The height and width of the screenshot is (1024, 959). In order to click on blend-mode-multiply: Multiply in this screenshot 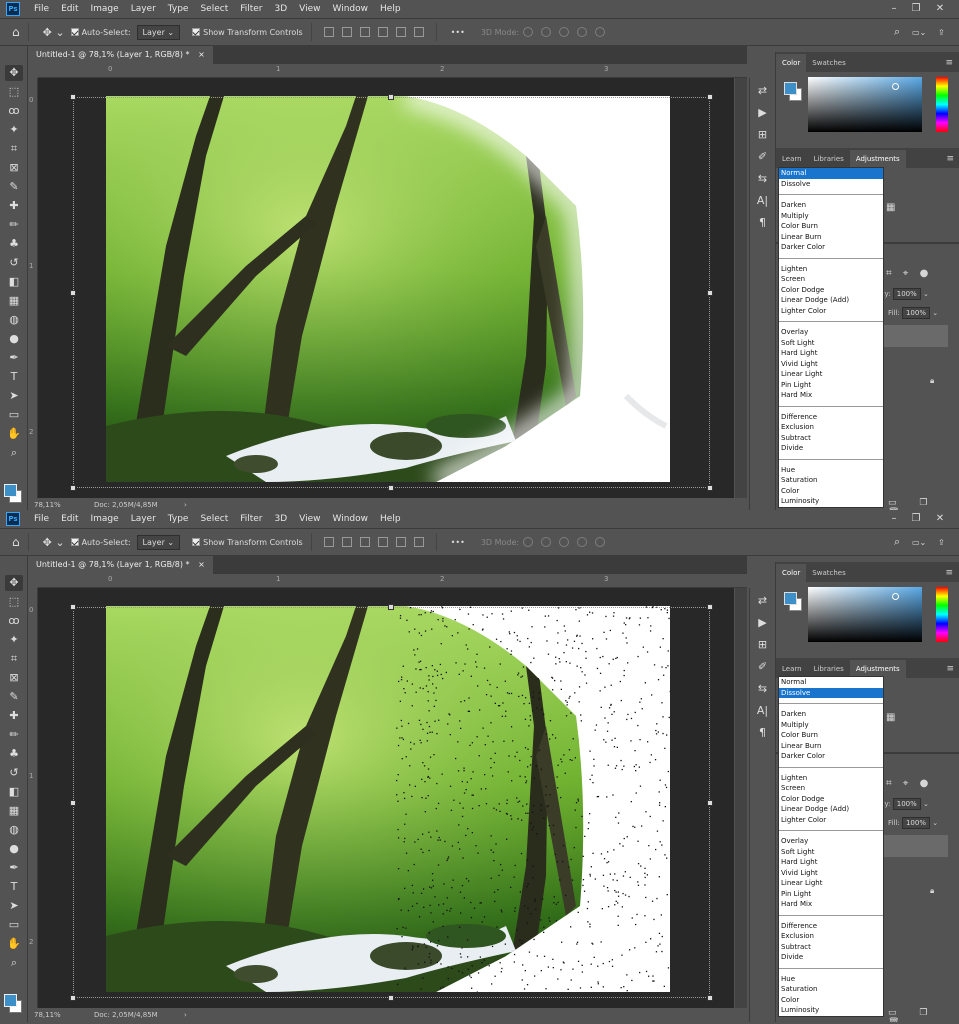, I will do `click(831, 725)`.